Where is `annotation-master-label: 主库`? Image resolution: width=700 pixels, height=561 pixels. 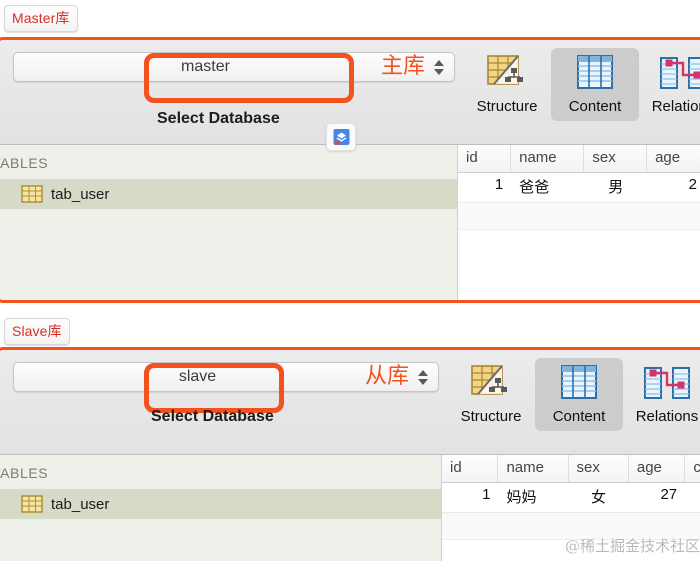
annotation-master-label: 主库 is located at coordinates (402, 66).